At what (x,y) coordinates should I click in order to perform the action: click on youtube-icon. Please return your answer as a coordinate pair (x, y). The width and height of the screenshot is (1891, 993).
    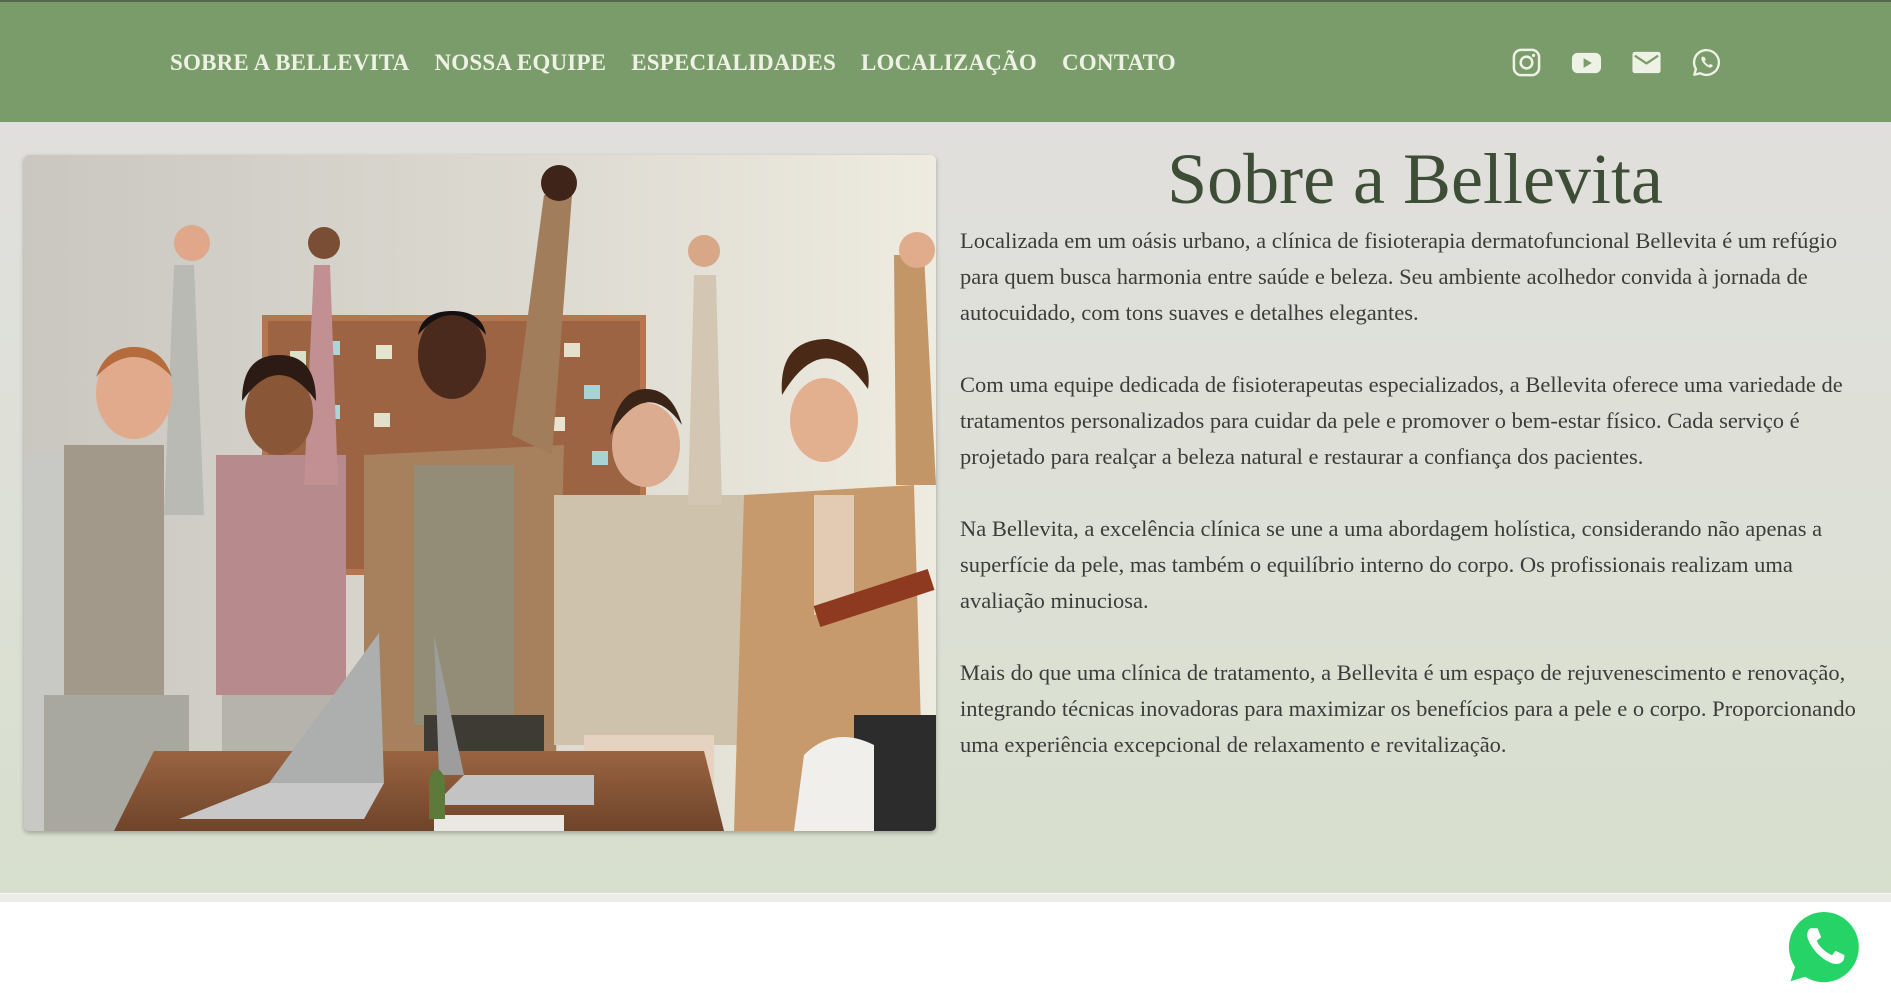
    Looking at the image, I should click on (1586, 62).